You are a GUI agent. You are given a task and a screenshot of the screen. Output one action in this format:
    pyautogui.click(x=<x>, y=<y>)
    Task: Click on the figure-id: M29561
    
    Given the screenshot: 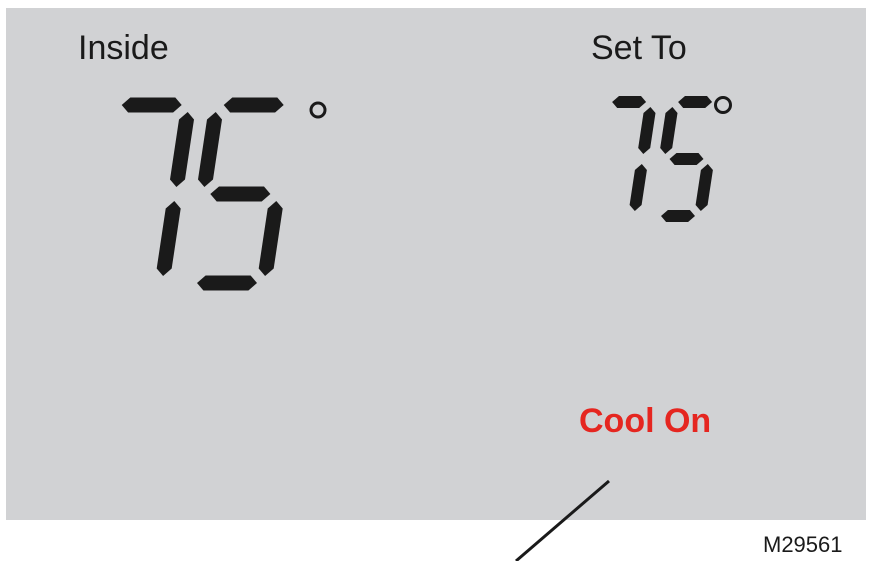 What is the action you would take?
    pyautogui.click(x=803, y=544)
    